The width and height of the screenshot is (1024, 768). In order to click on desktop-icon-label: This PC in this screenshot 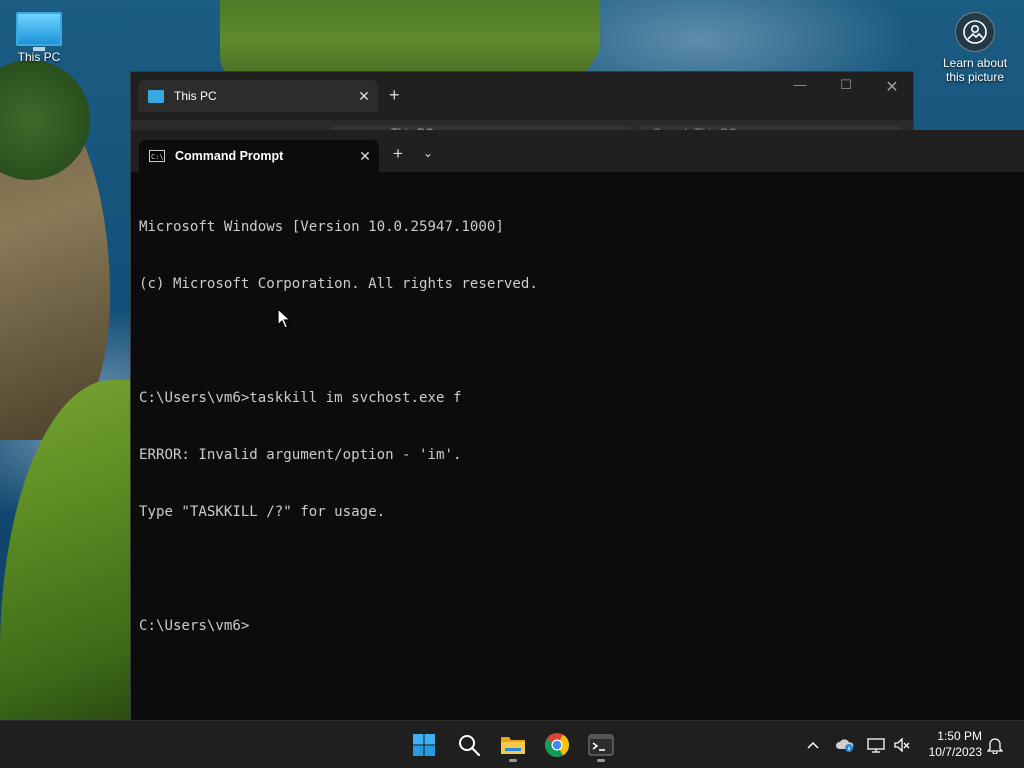, I will do `click(39, 57)`.